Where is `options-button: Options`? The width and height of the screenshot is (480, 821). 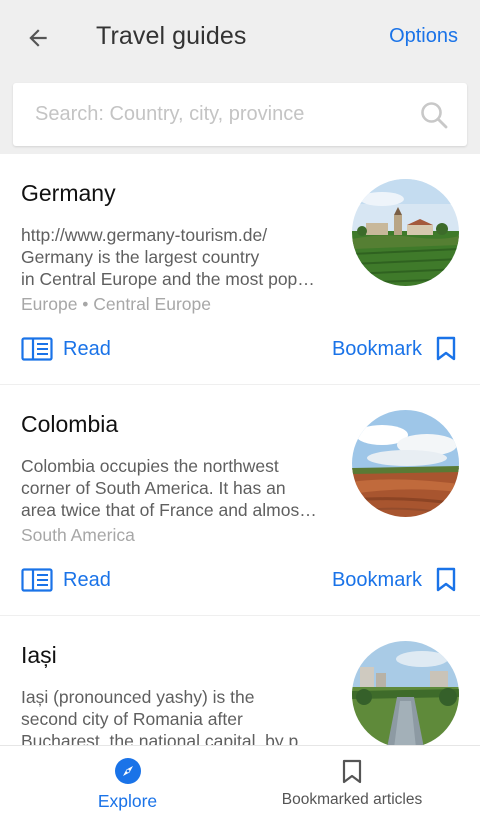
options-button: Options is located at coordinates (423, 36).